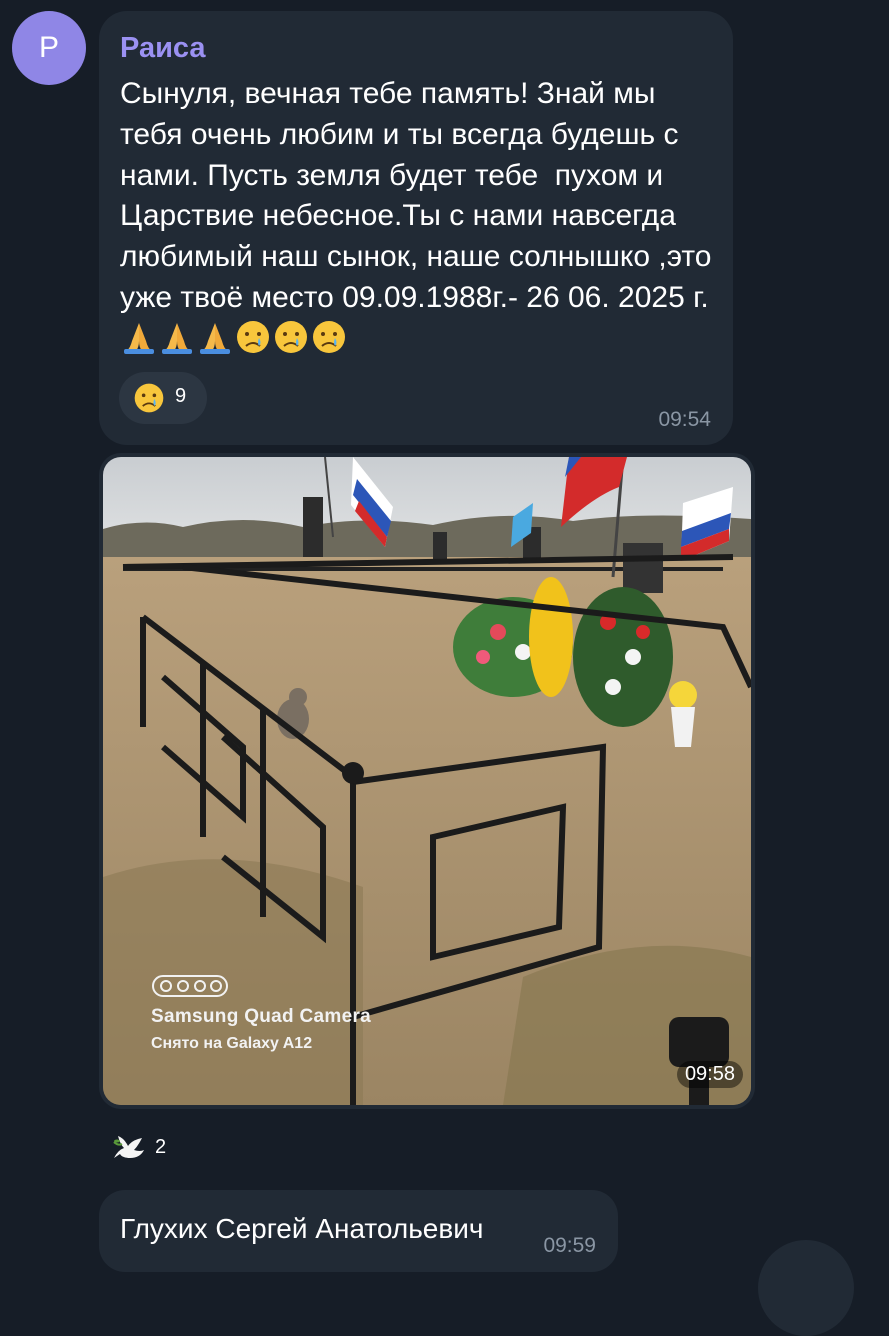  Describe the element at coordinates (684, 419) in the screenshot. I see `message-time: 09:54` at that location.